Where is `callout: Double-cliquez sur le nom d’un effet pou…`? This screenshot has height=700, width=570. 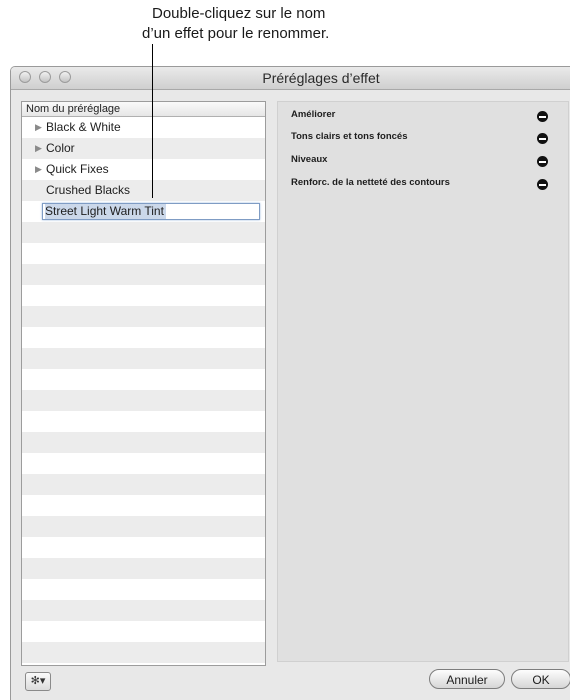
callout: Double-cliquez sur le nom d’un effet pou… is located at coordinates (280, 24).